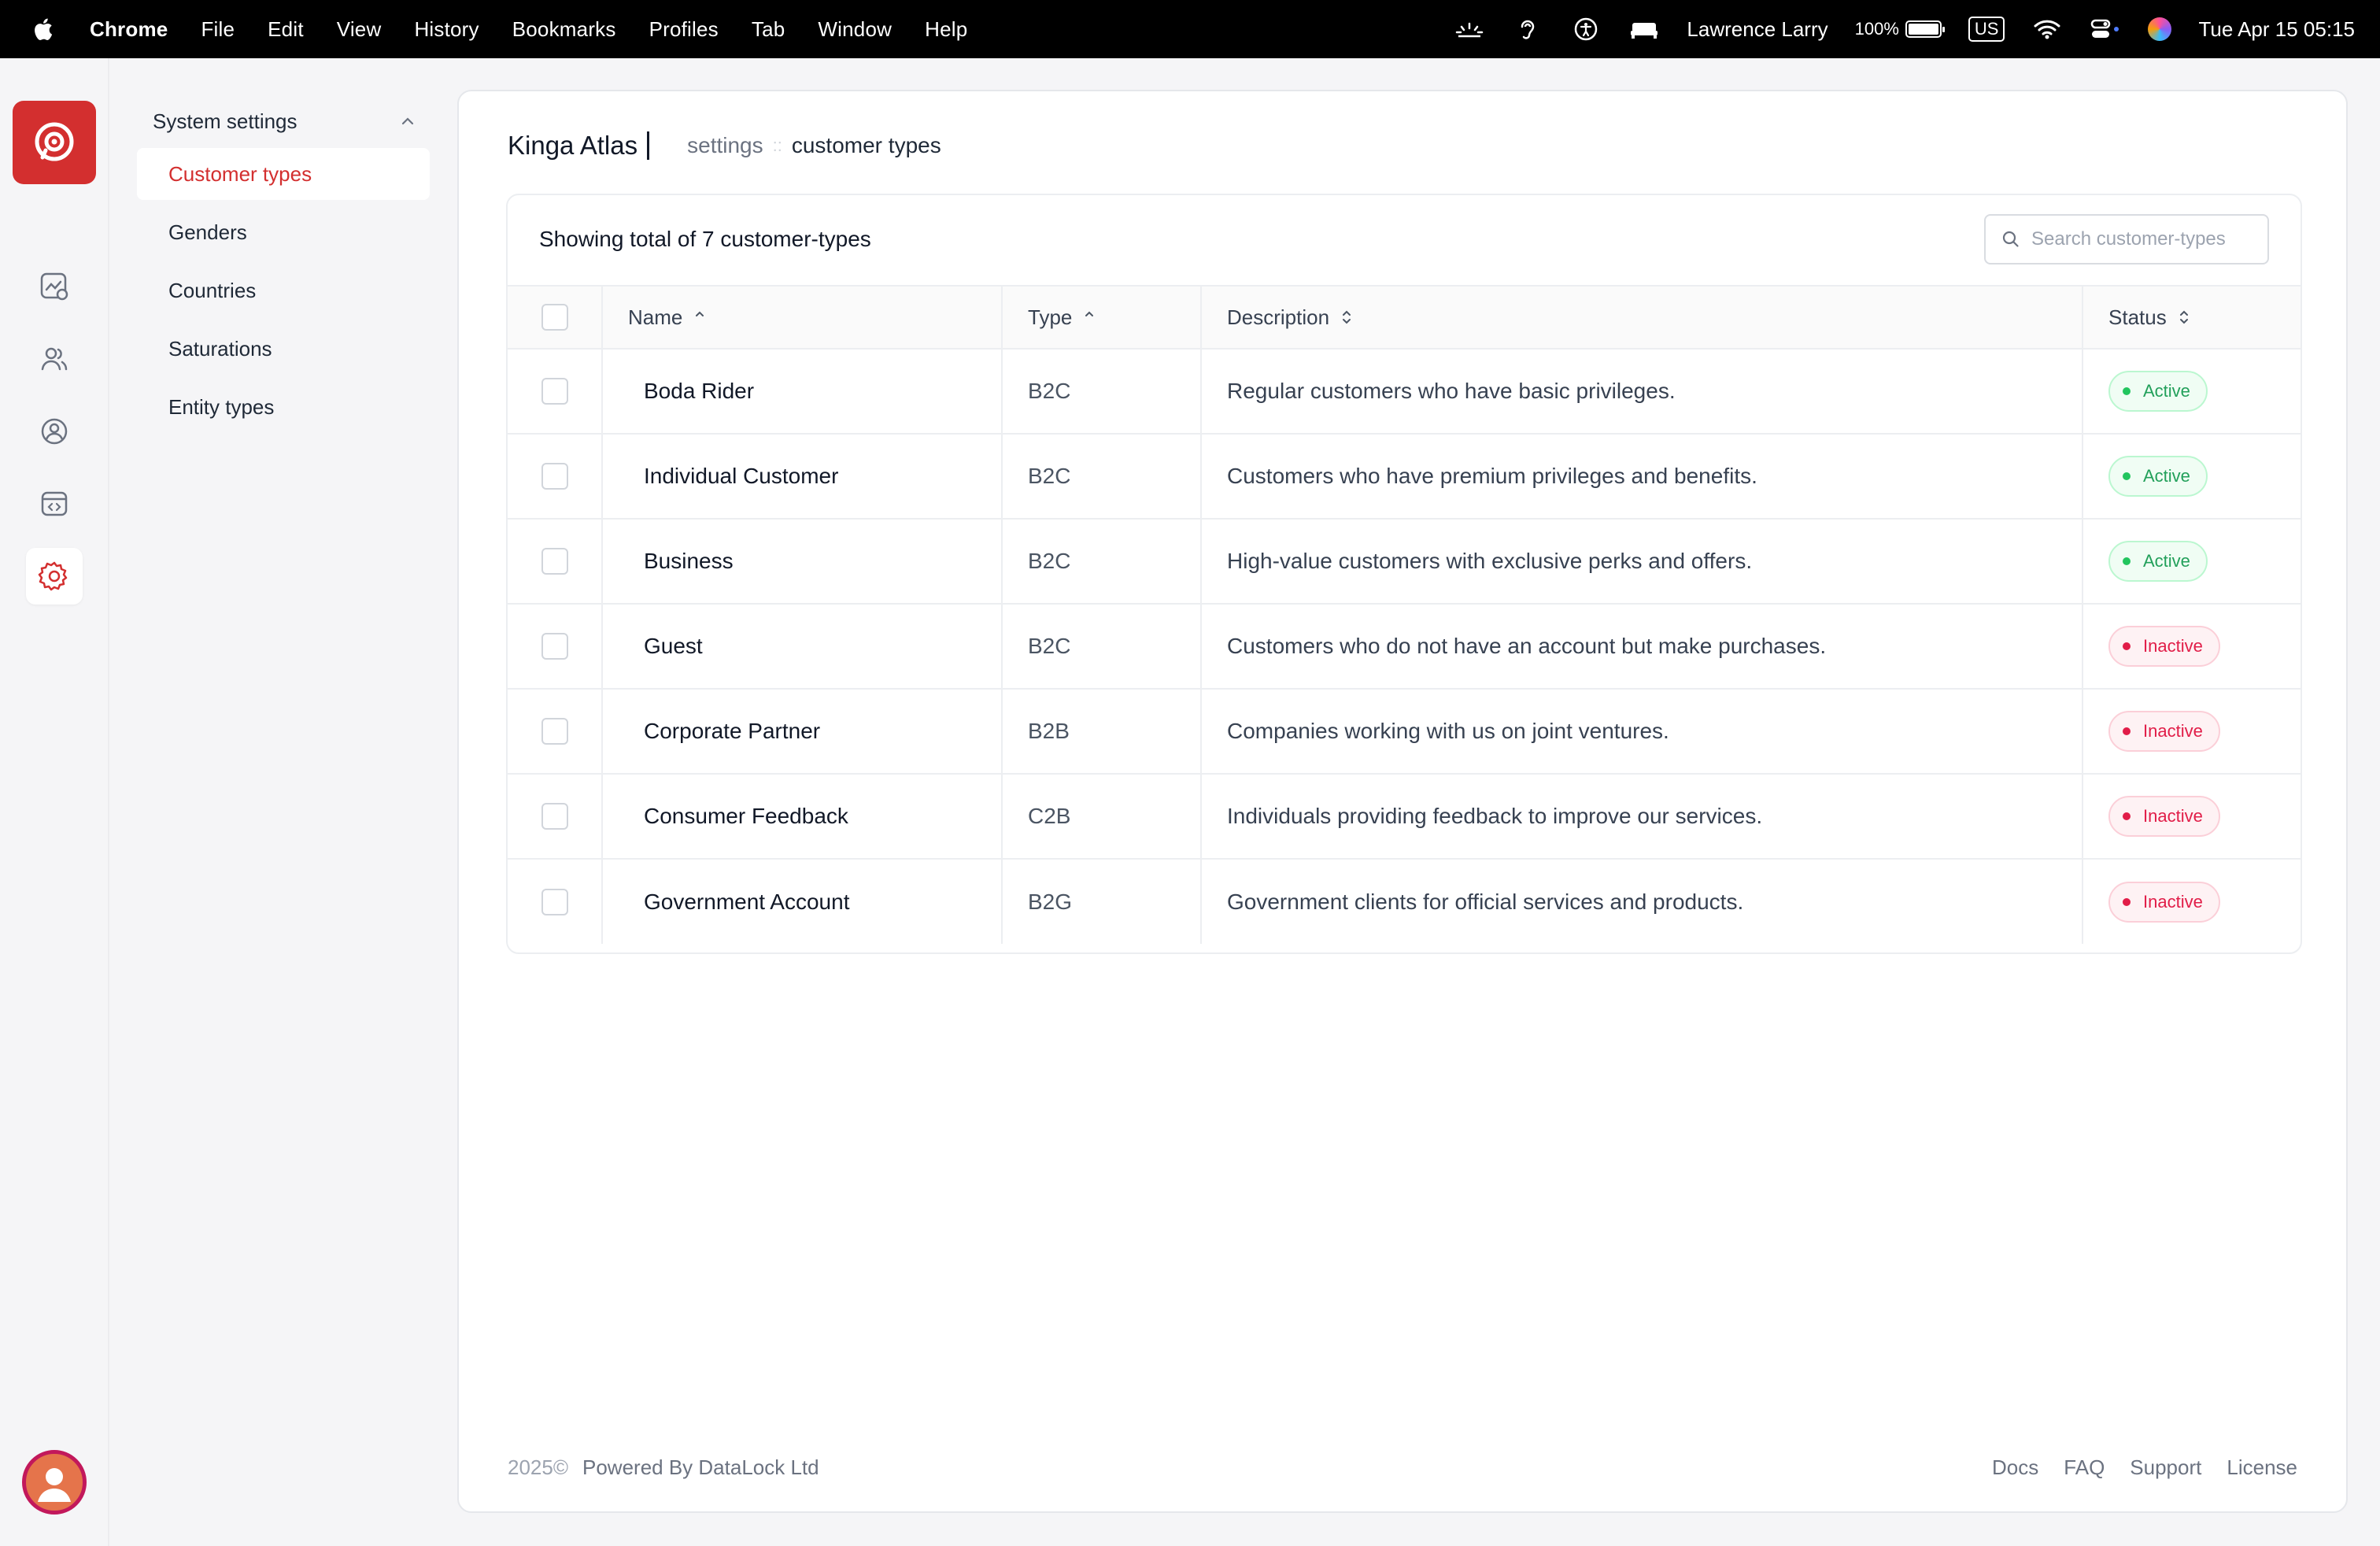 This screenshot has width=2380, height=1546. What do you see at coordinates (648, 145) in the screenshot?
I see `title-divider` at bounding box center [648, 145].